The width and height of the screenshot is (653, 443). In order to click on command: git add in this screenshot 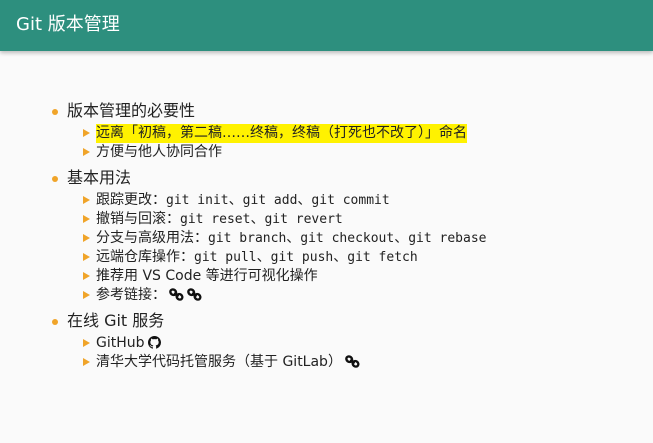, I will do `click(270, 200)`.